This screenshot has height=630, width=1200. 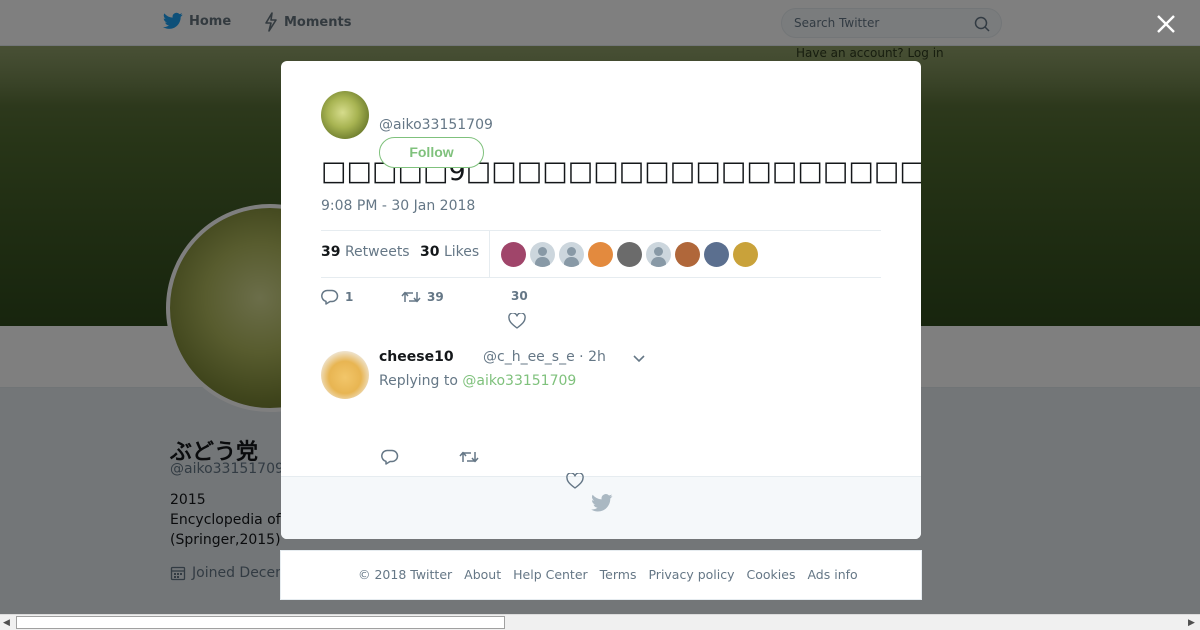 I want to click on tweet-timestamp: 9:08 PM - 30 Jan 2018, so click(x=398, y=206).